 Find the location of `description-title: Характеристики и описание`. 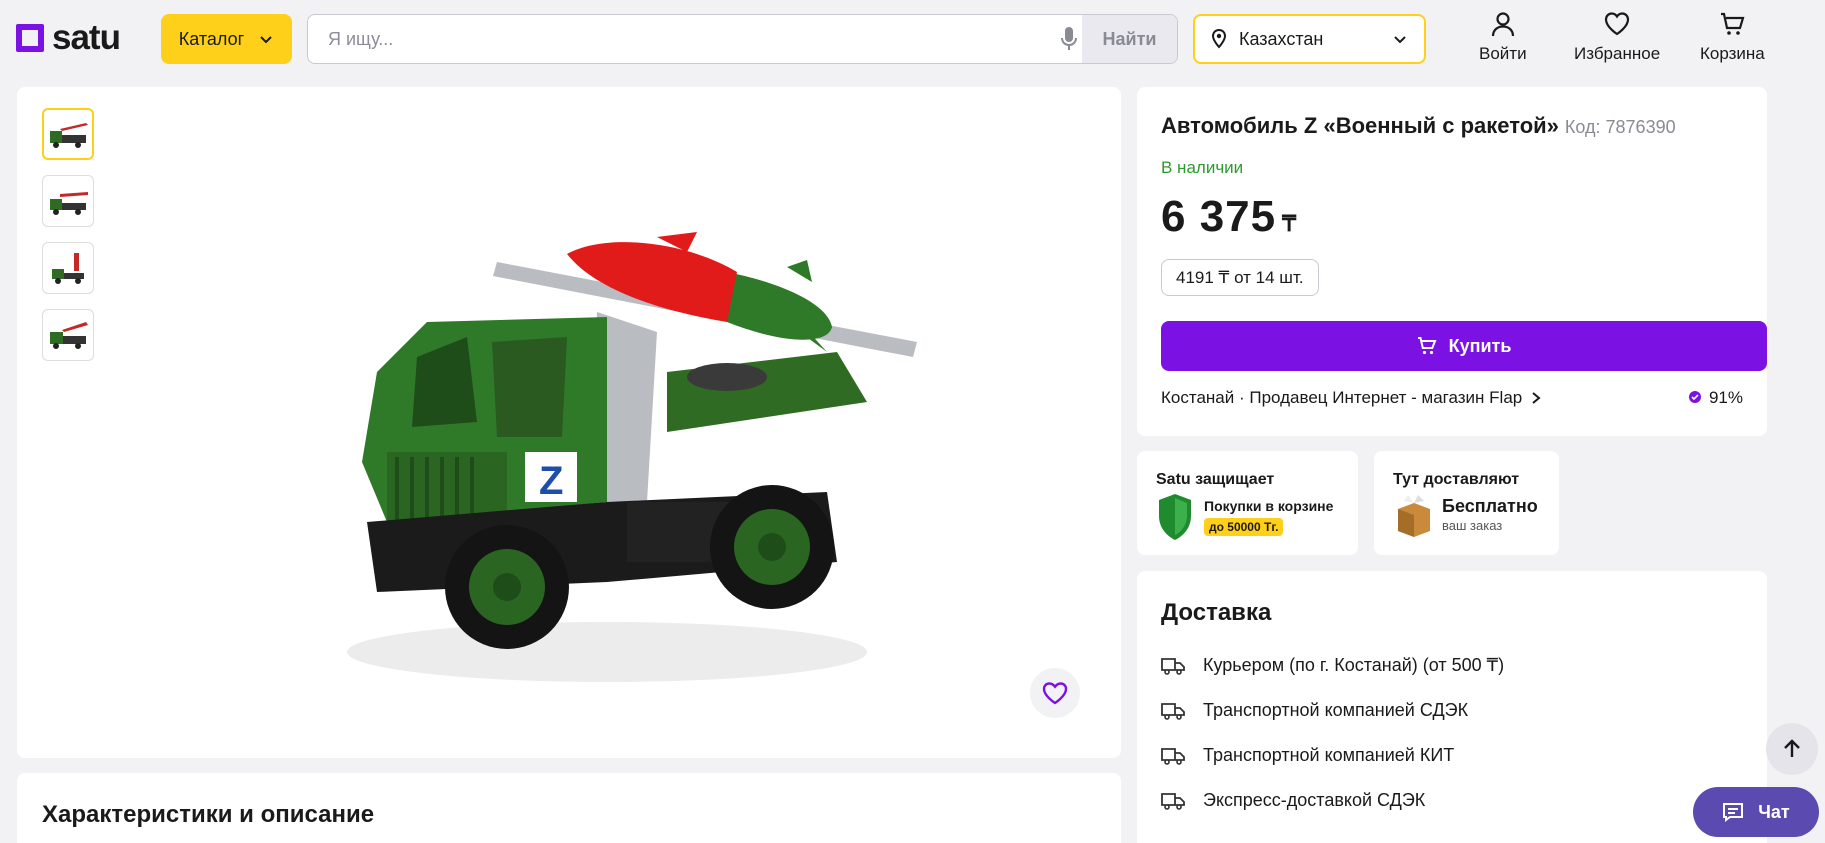

description-title: Характеристики и описание is located at coordinates (208, 814).